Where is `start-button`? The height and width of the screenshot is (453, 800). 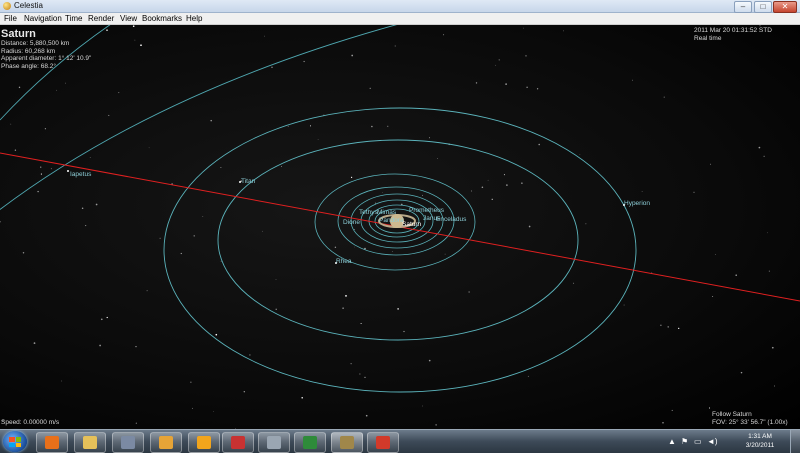
start-button is located at coordinates (15, 441).